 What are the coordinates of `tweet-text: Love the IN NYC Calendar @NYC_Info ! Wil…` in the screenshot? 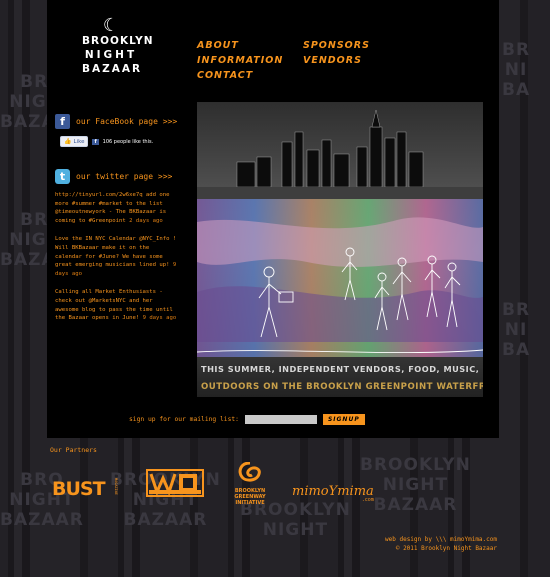 It's located at (115, 252).